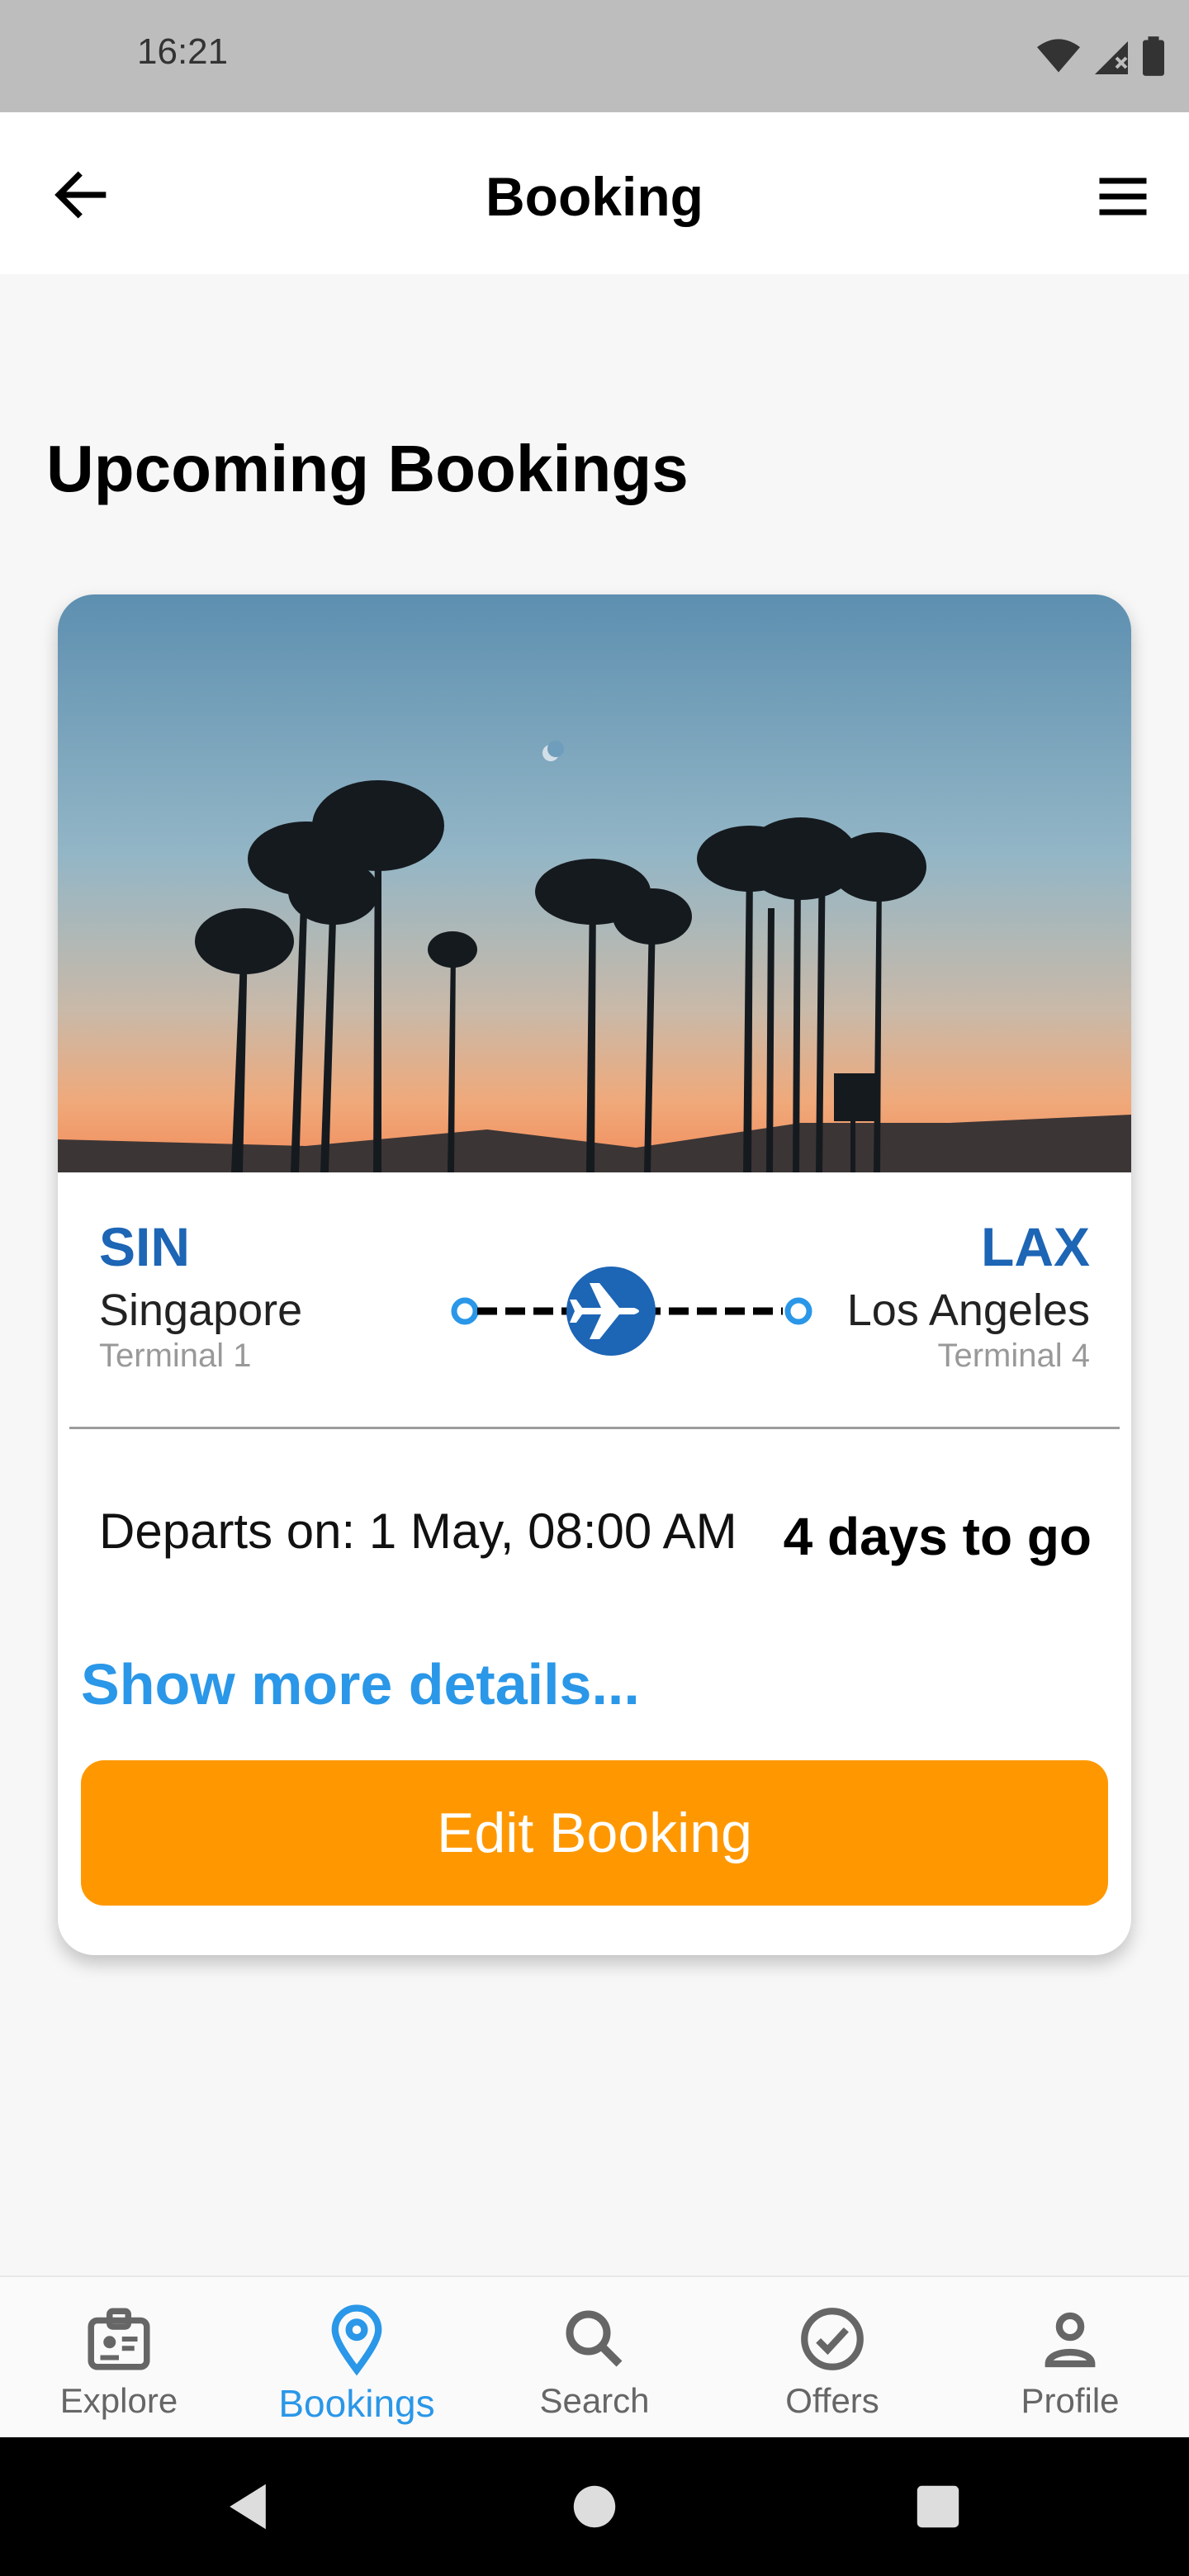 Image resolution: width=1189 pixels, height=2576 pixels. I want to click on status-icons, so click(1100, 56).